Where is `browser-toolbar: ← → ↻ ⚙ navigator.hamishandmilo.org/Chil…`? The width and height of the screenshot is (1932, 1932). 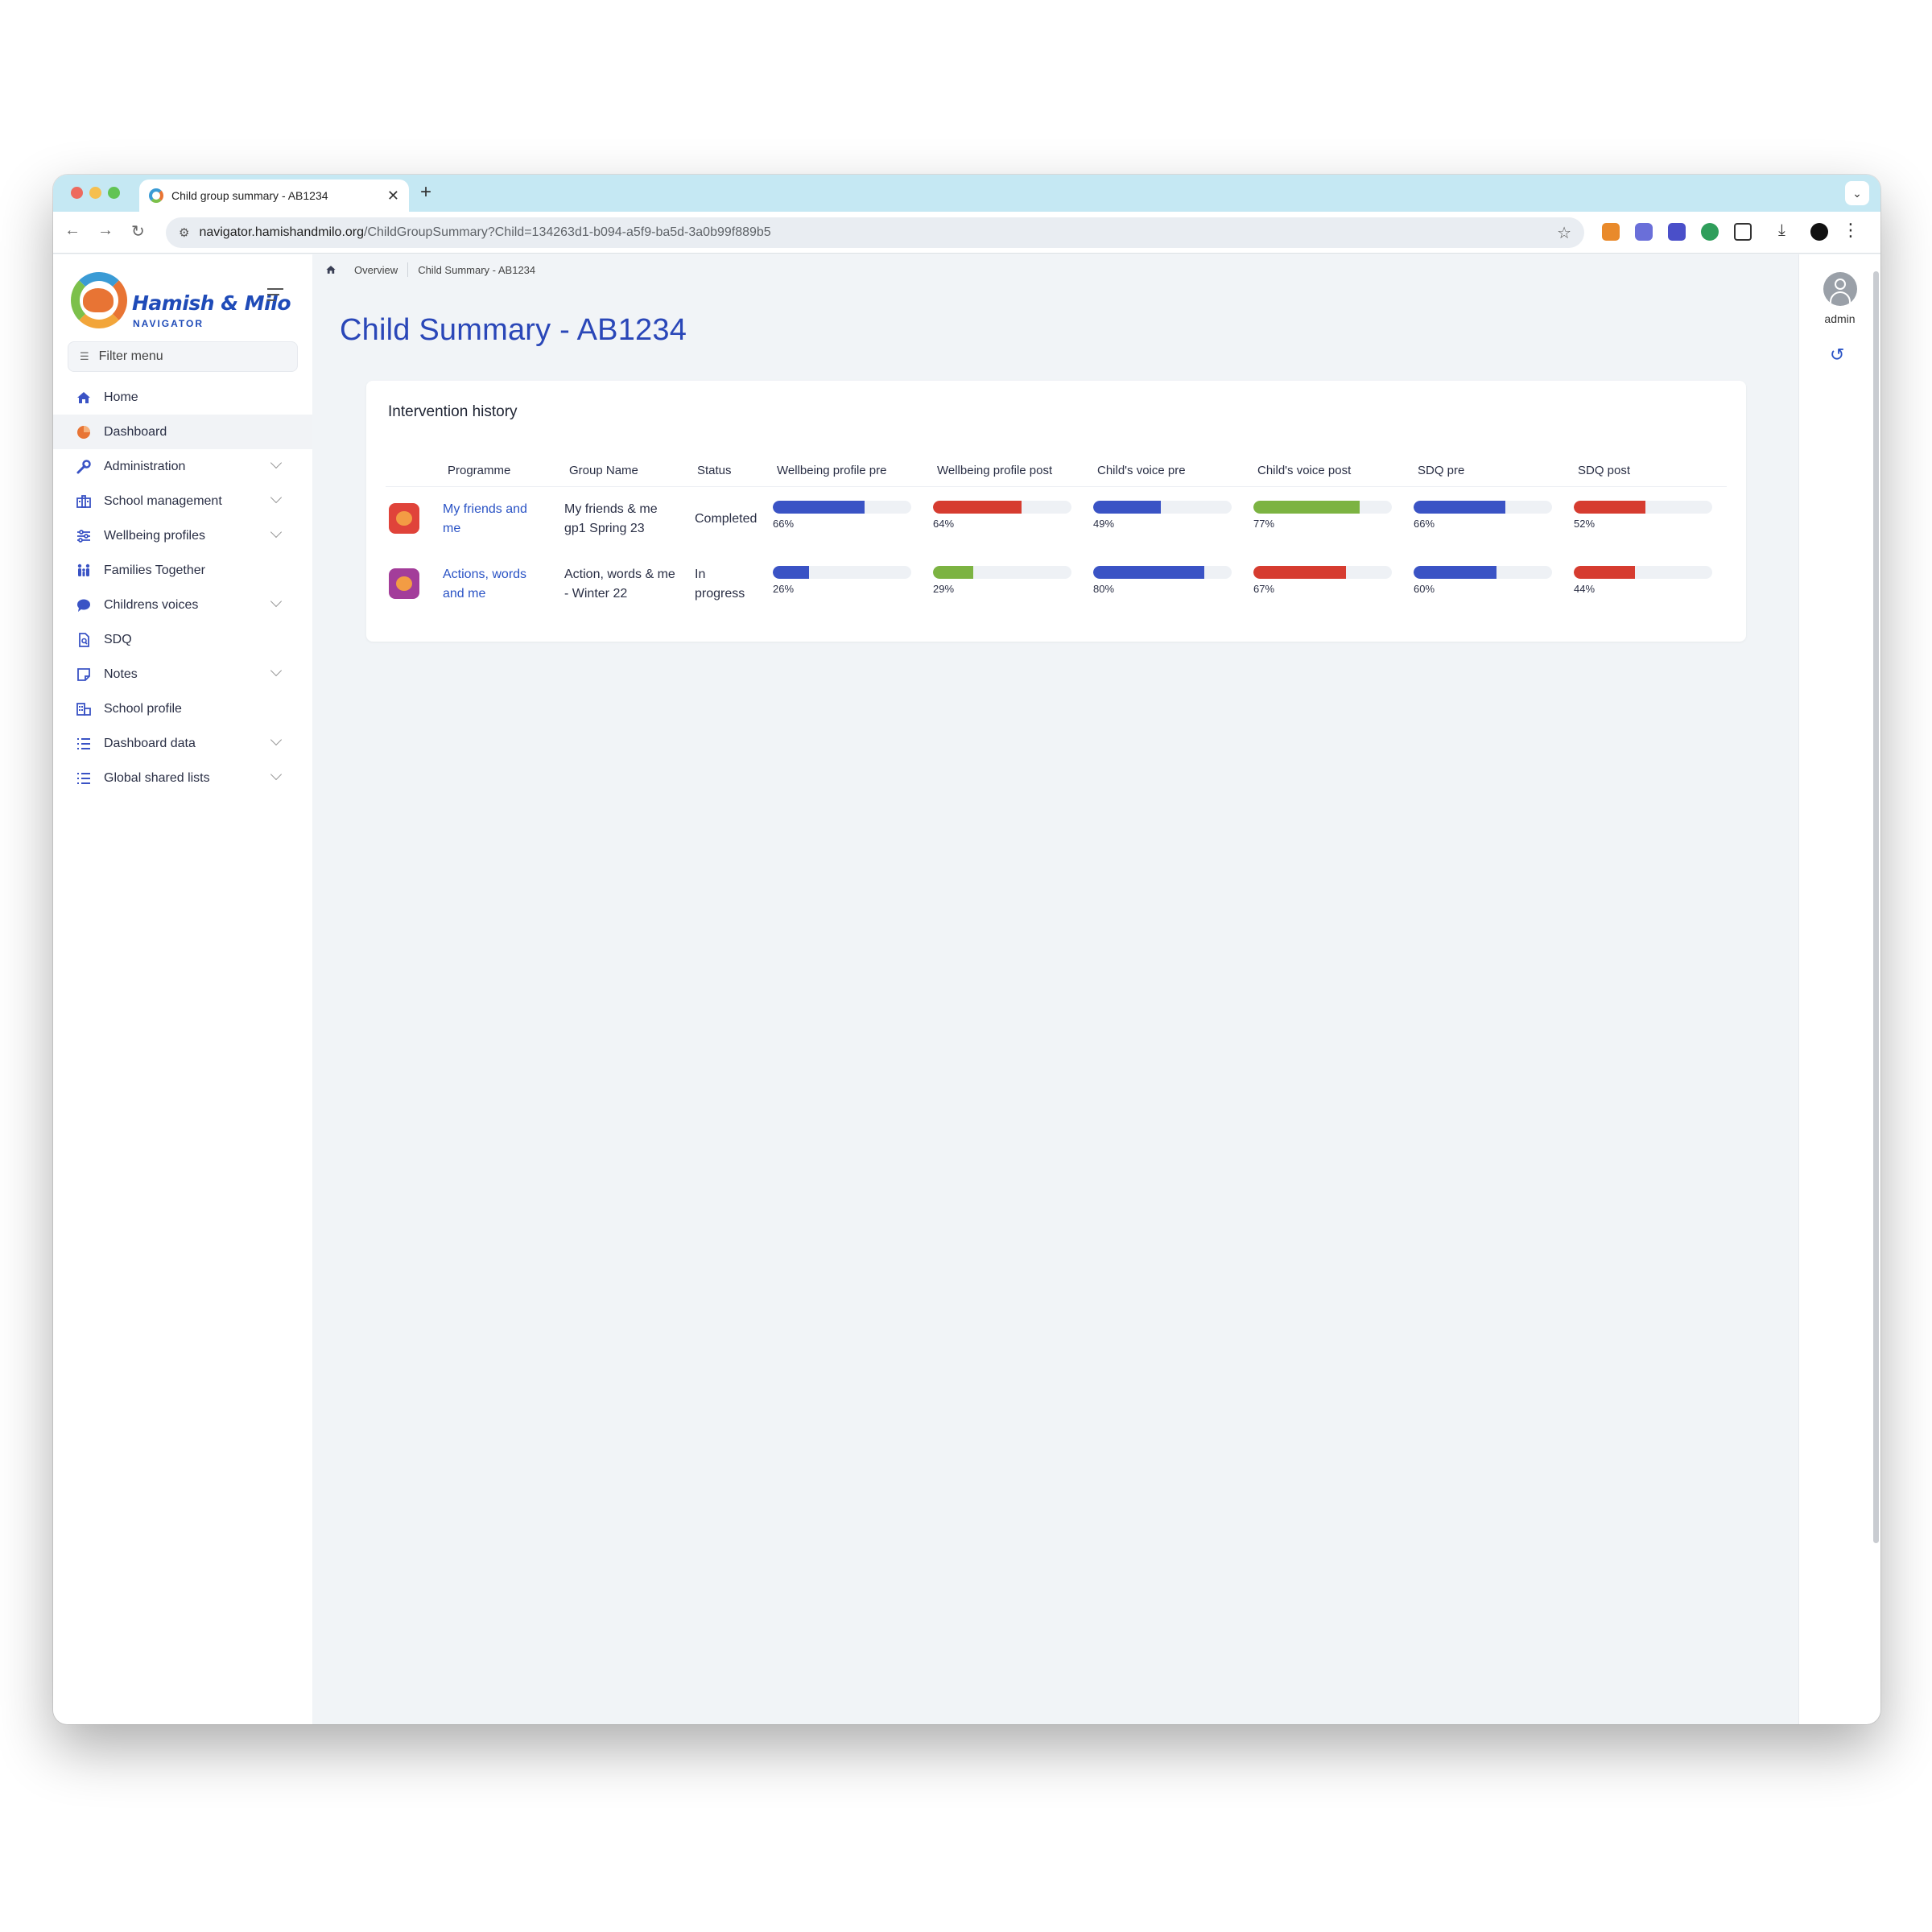 browser-toolbar: ← → ↻ ⚙ navigator.hamishandmilo.org/Chil… is located at coordinates (966, 233).